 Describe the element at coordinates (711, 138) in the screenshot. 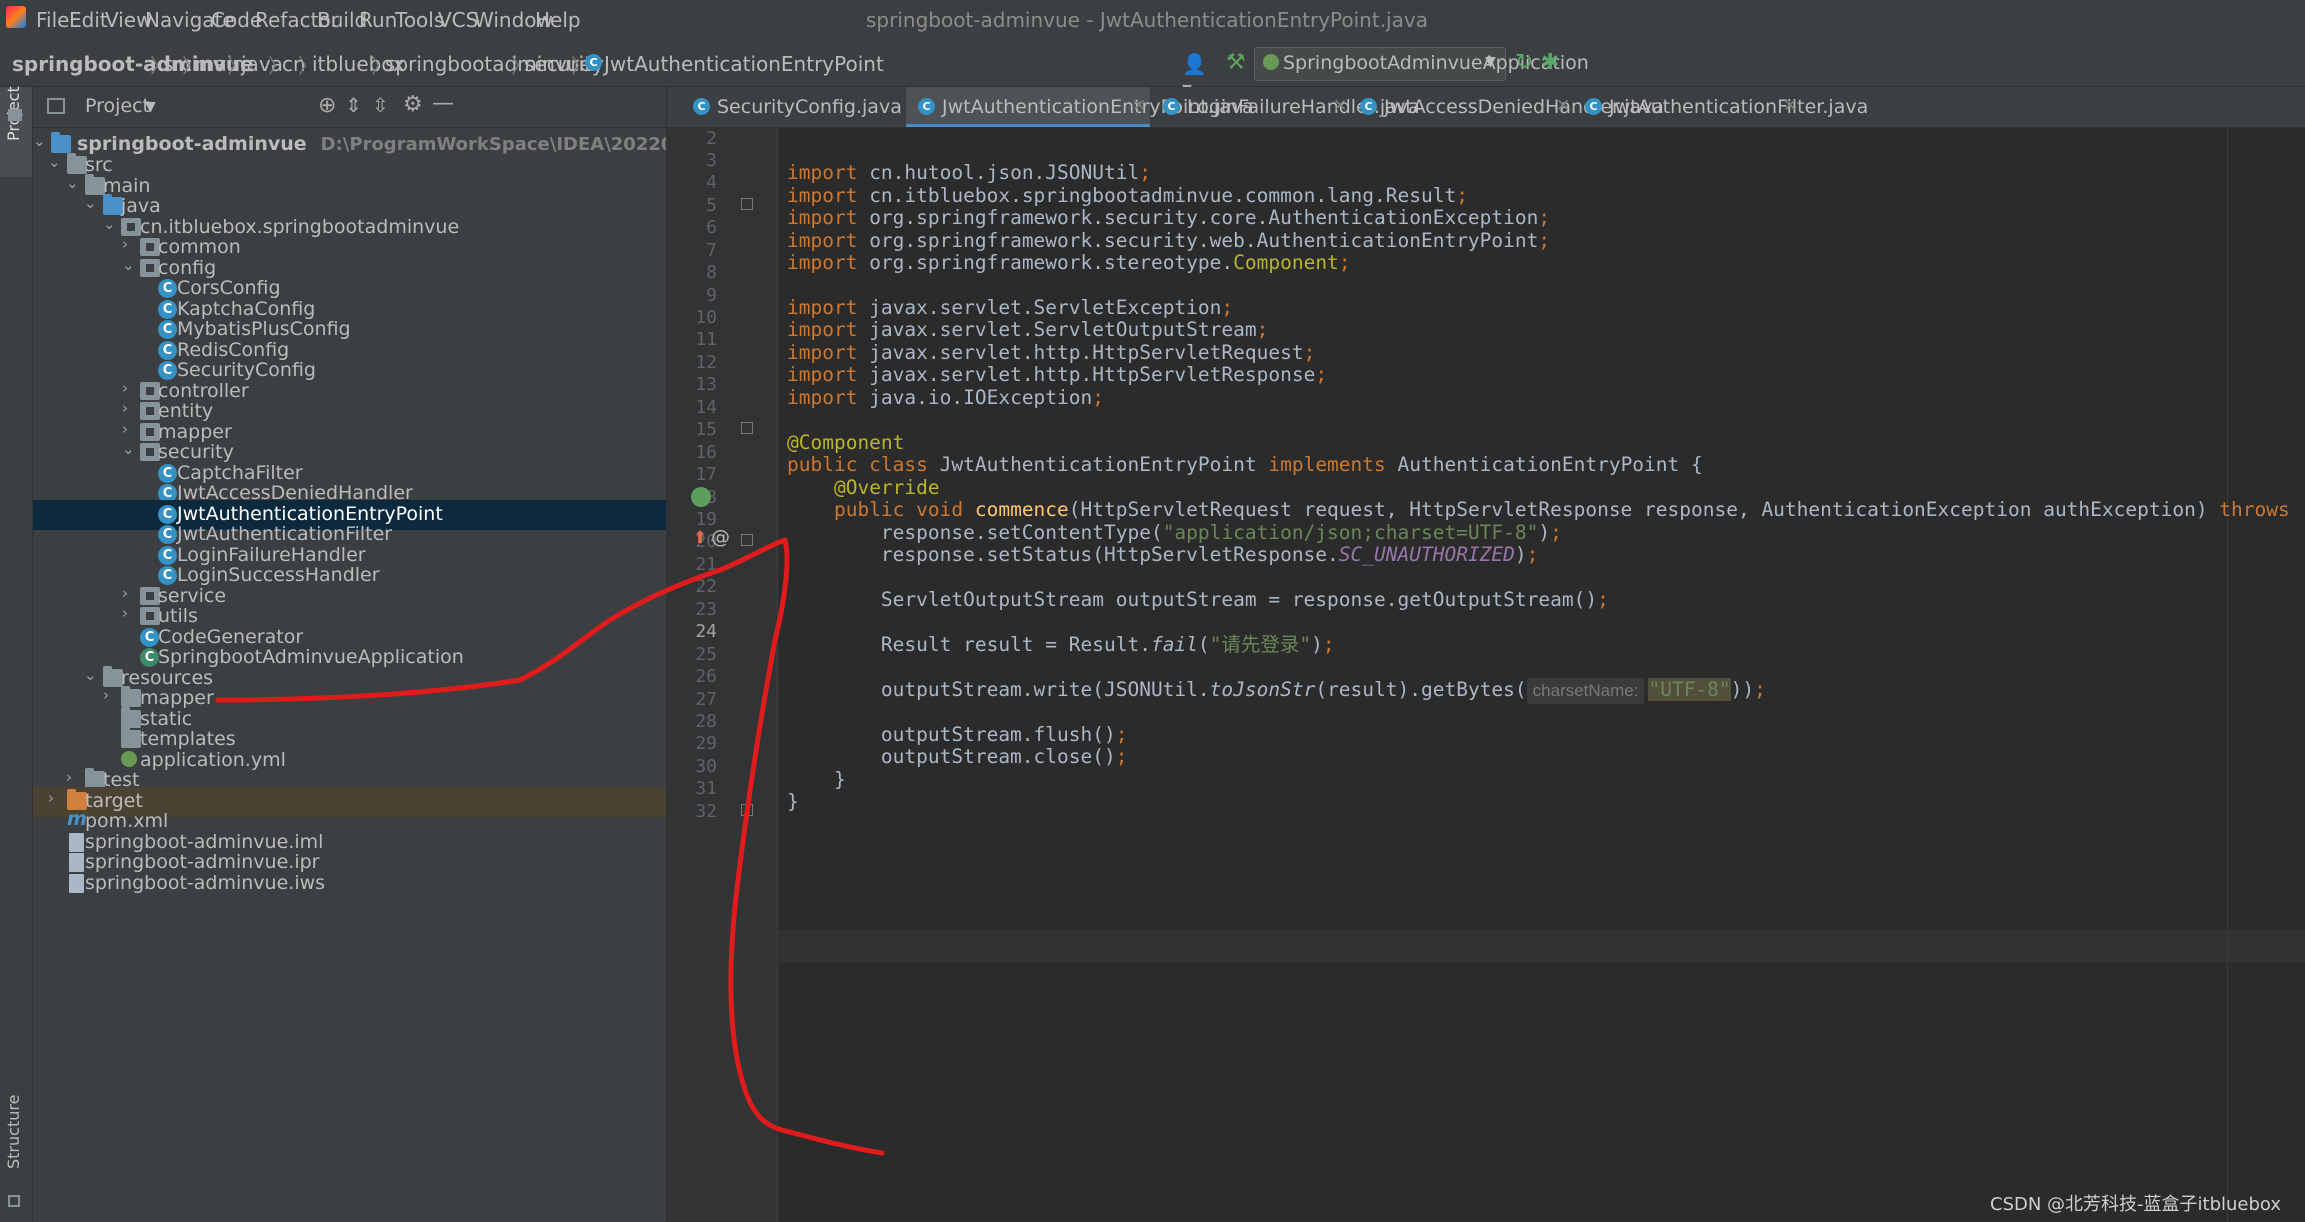

I see `line-number: 2` at that location.